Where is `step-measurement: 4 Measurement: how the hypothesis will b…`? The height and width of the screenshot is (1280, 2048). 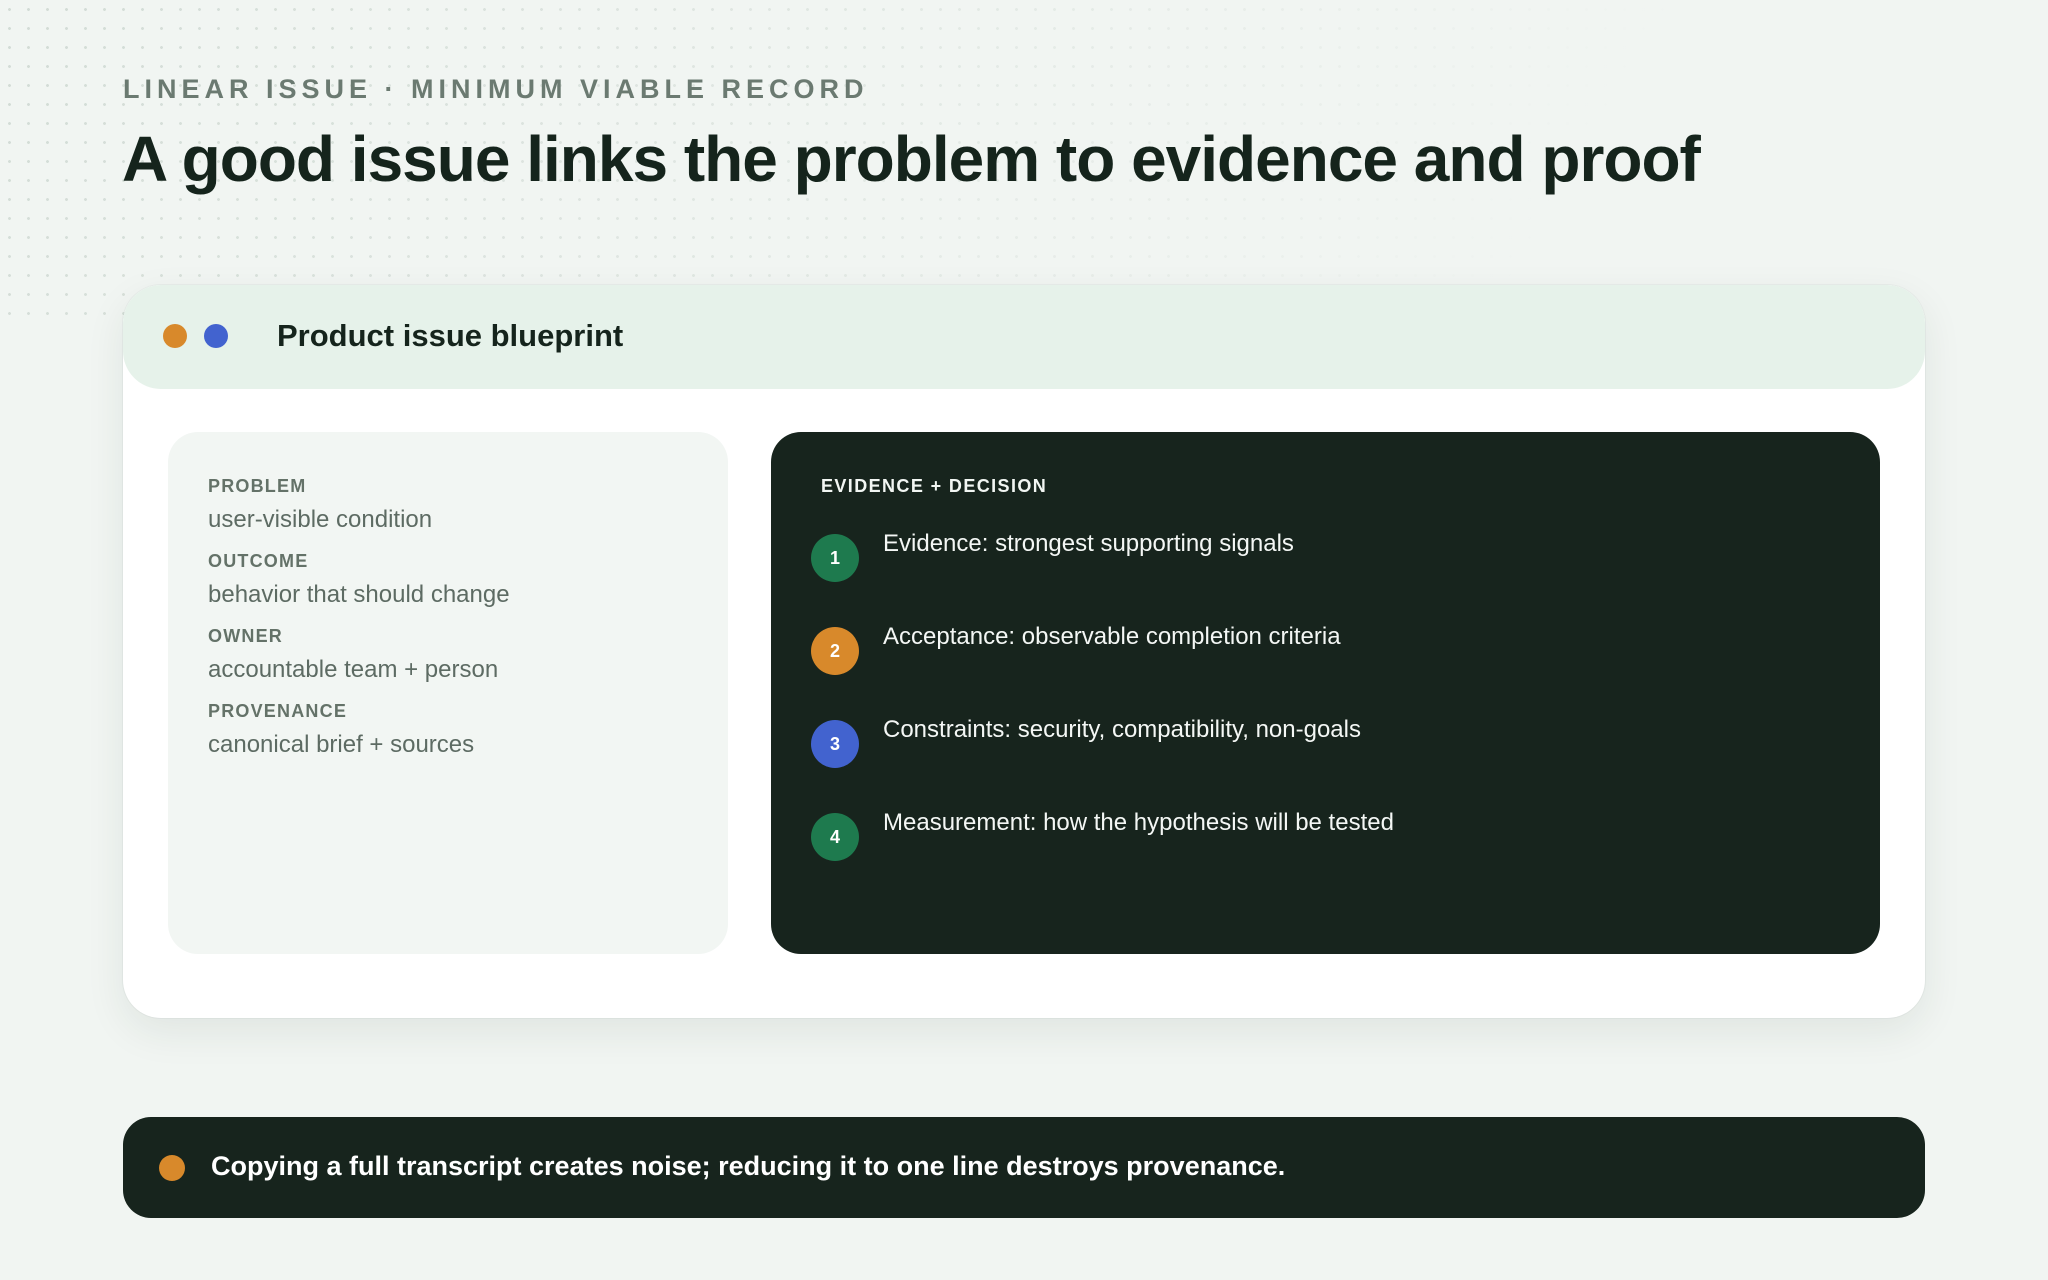 step-measurement: 4 Measurement: how the hypothesis will b… is located at coordinates (1331, 836).